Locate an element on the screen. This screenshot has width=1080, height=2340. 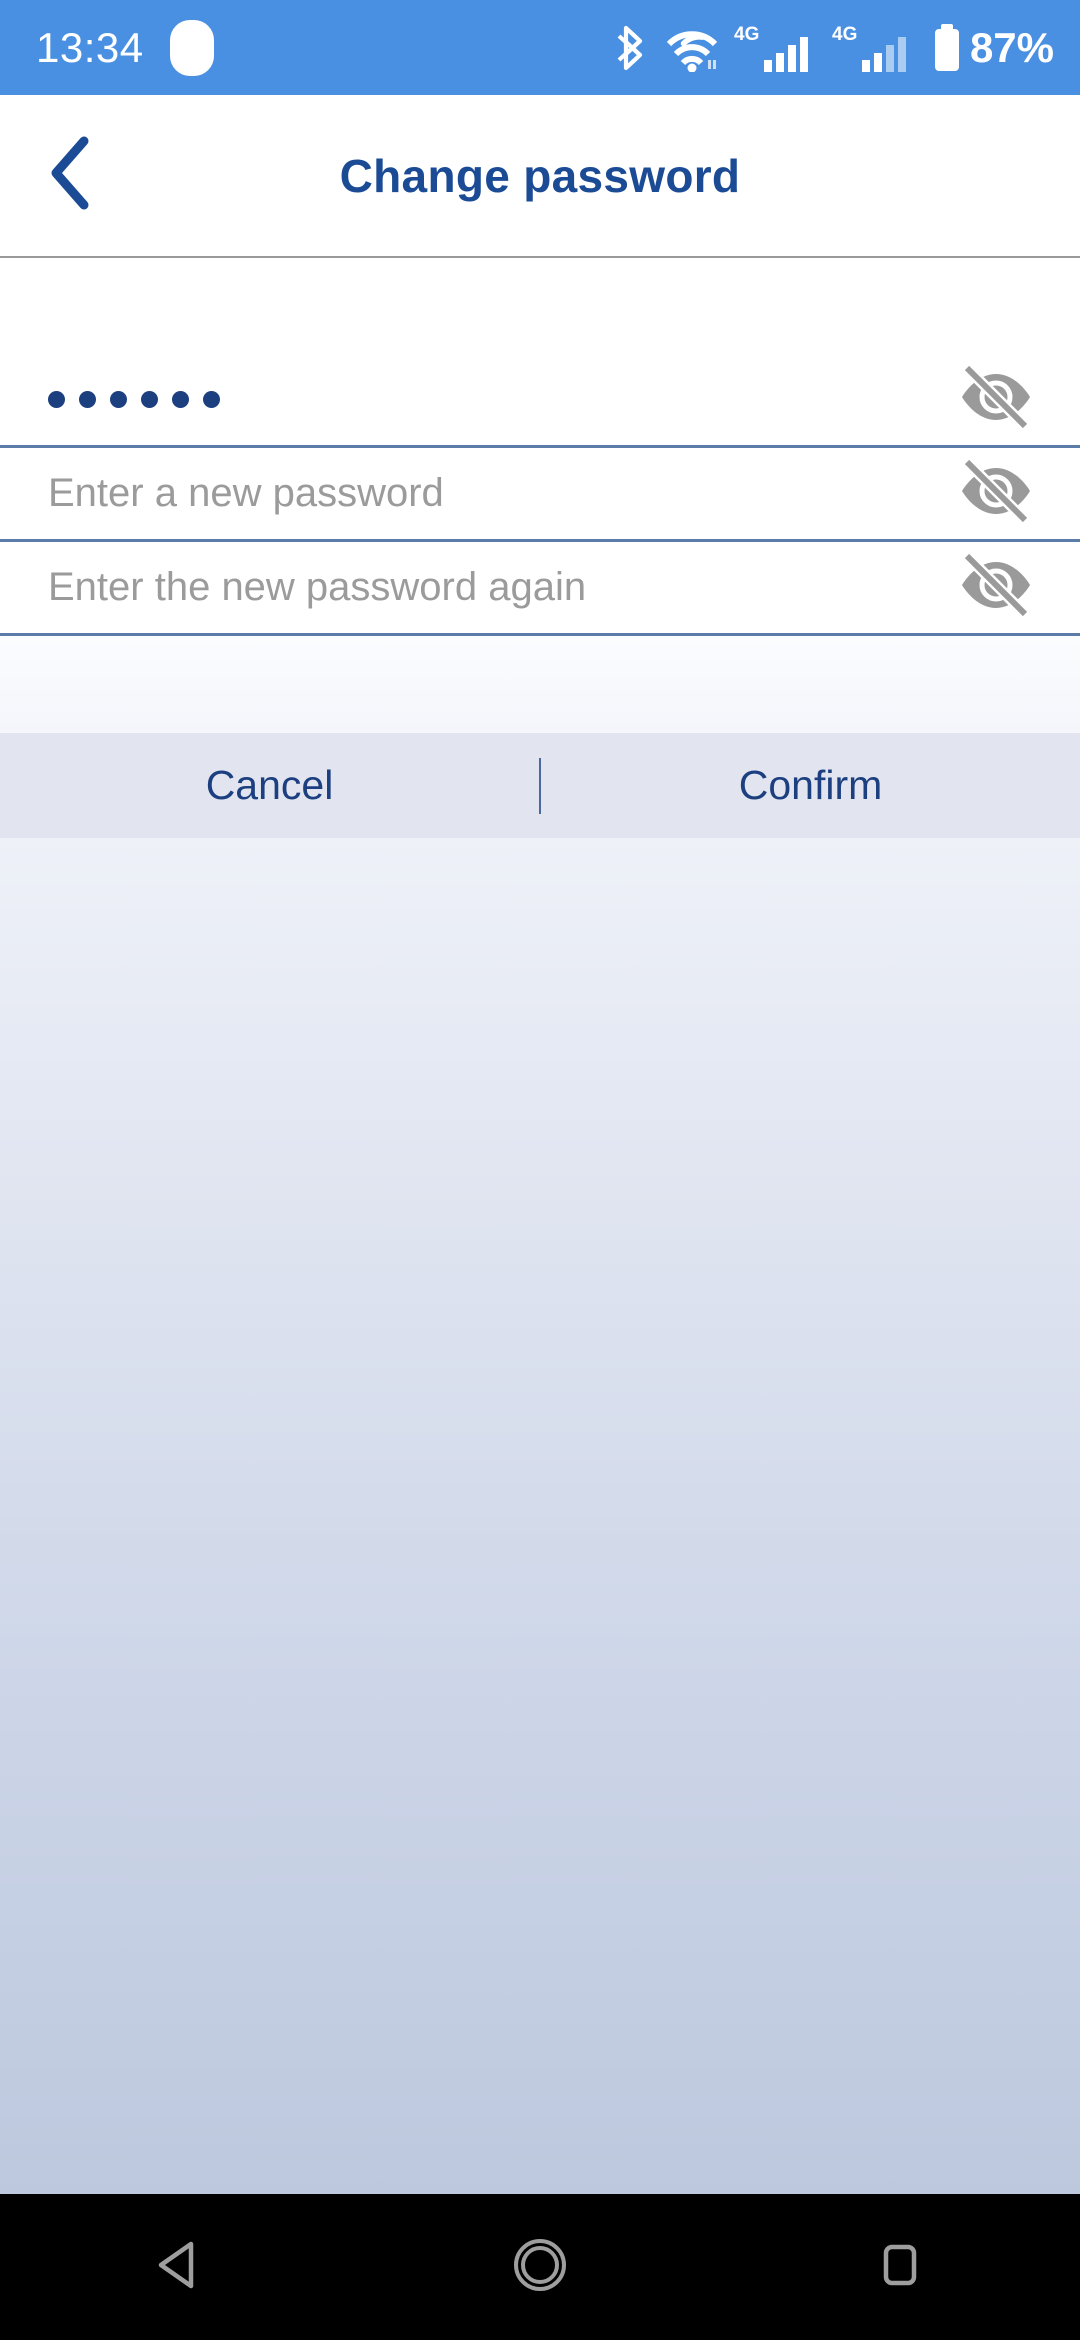
action-bar: Cancel Confirm is located at coordinates (540, 785).